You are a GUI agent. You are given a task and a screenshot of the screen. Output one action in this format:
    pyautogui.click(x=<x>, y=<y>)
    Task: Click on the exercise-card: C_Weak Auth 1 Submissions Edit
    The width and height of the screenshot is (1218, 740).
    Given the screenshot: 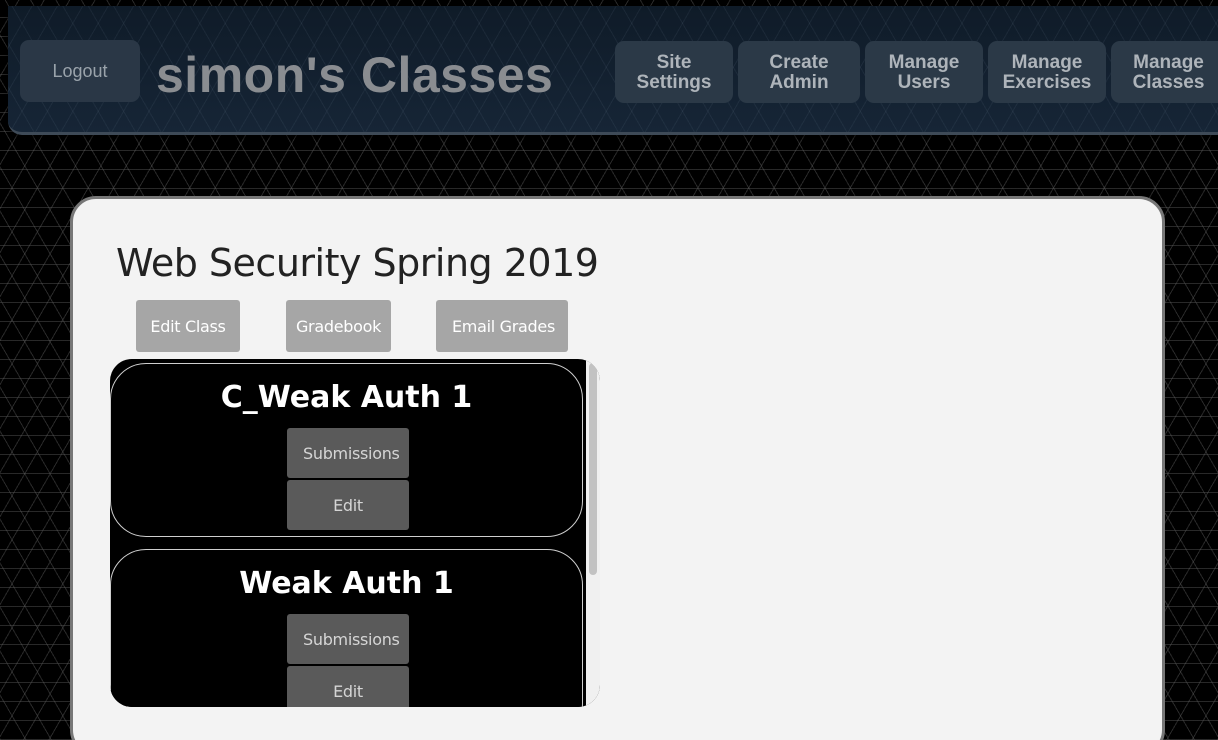 What is the action you would take?
    pyautogui.click(x=346, y=450)
    